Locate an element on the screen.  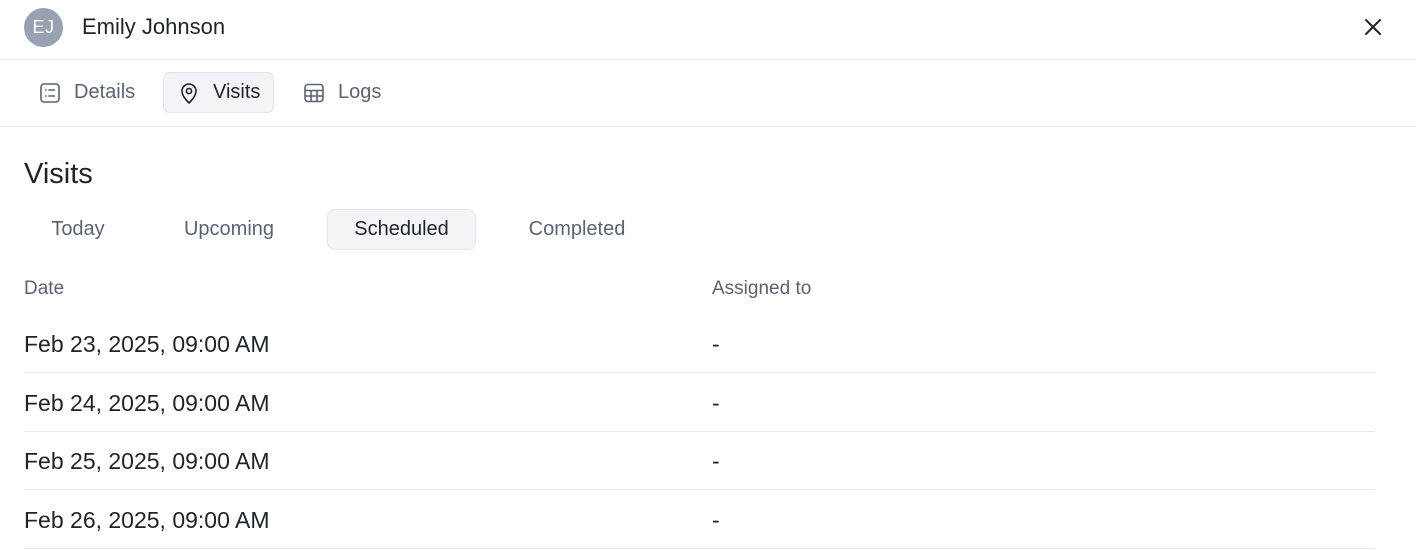
table-row: Feb 23, 2025, 09:00 AM - is located at coordinates (699, 343).